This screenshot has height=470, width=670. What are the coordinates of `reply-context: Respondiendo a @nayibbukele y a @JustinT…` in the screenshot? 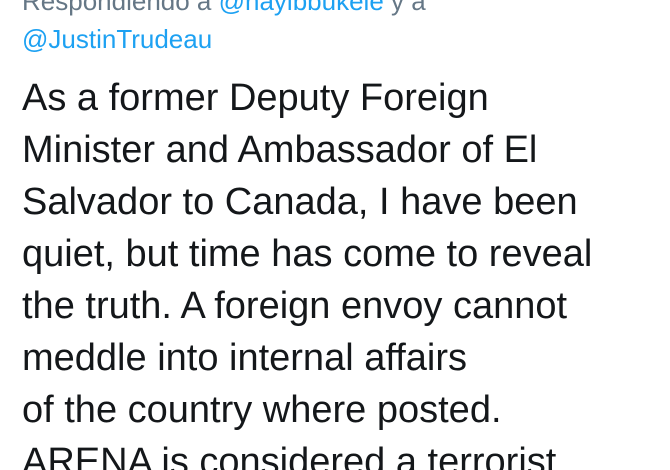 It's located at (342, 29).